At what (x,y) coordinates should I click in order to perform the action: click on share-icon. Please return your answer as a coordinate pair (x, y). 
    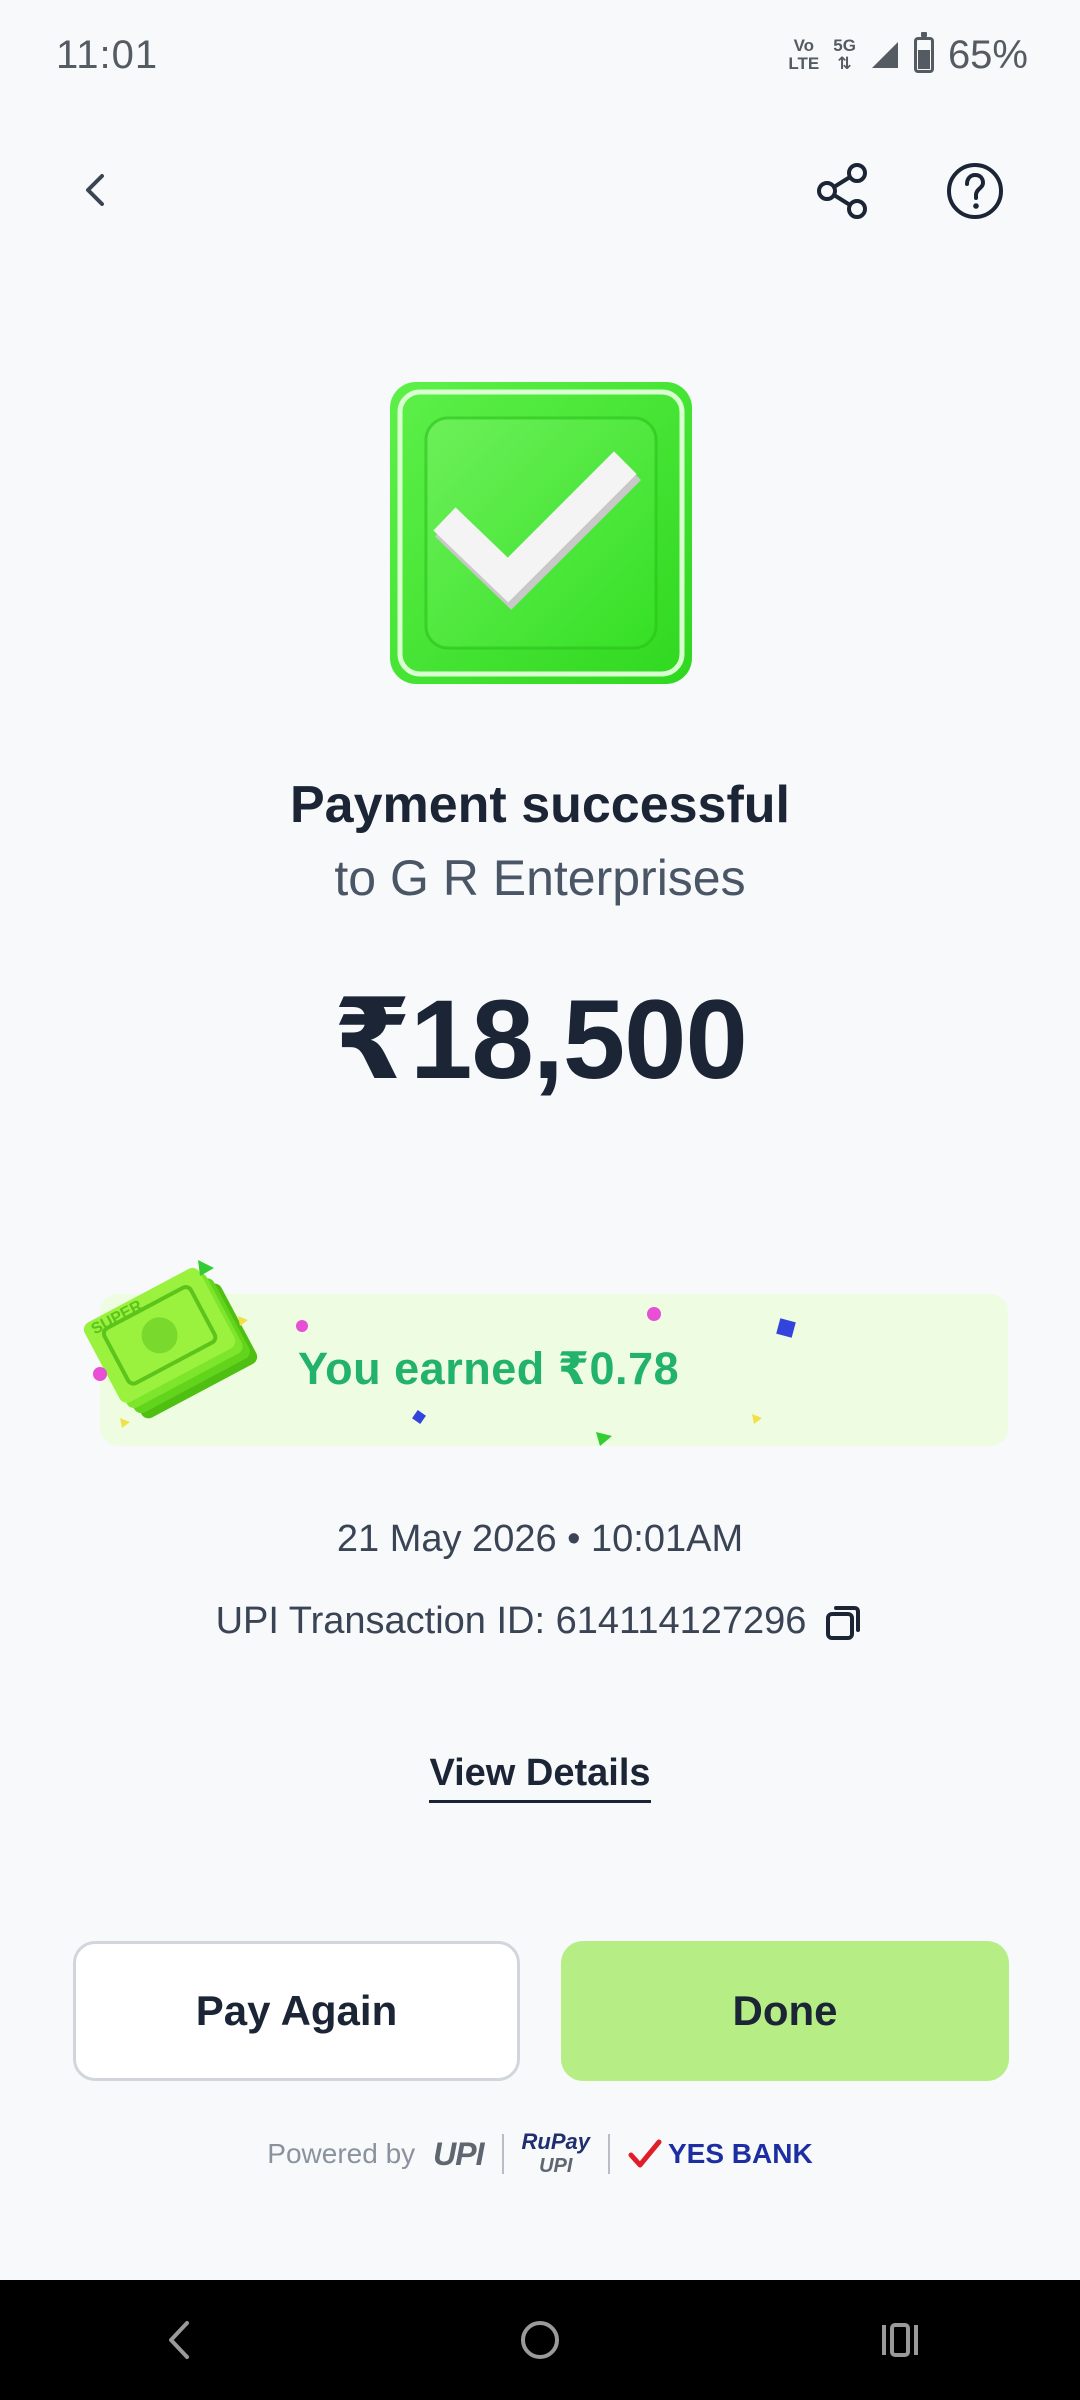
    Looking at the image, I should click on (842, 191).